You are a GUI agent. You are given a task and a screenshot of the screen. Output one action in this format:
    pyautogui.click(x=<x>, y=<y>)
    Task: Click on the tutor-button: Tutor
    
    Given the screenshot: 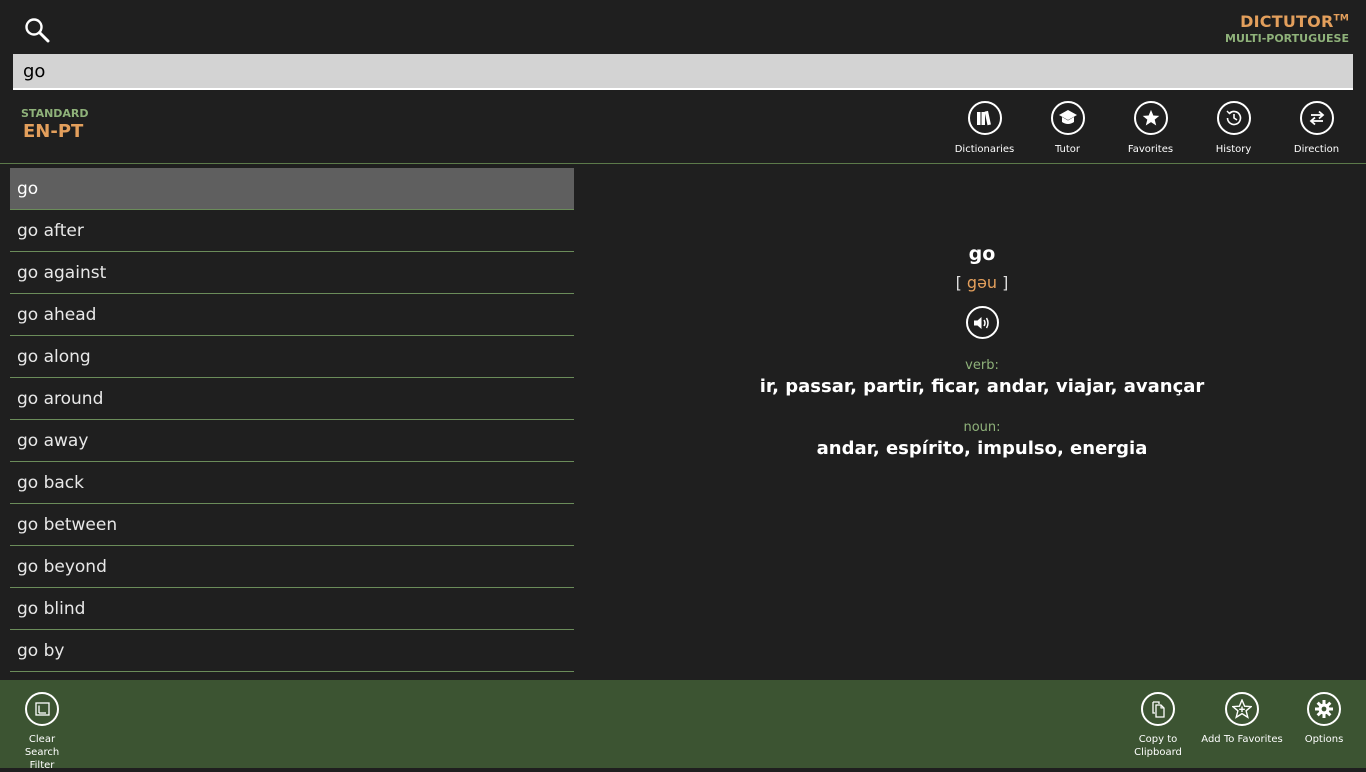 What is the action you would take?
    pyautogui.click(x=1067, y=128)
    